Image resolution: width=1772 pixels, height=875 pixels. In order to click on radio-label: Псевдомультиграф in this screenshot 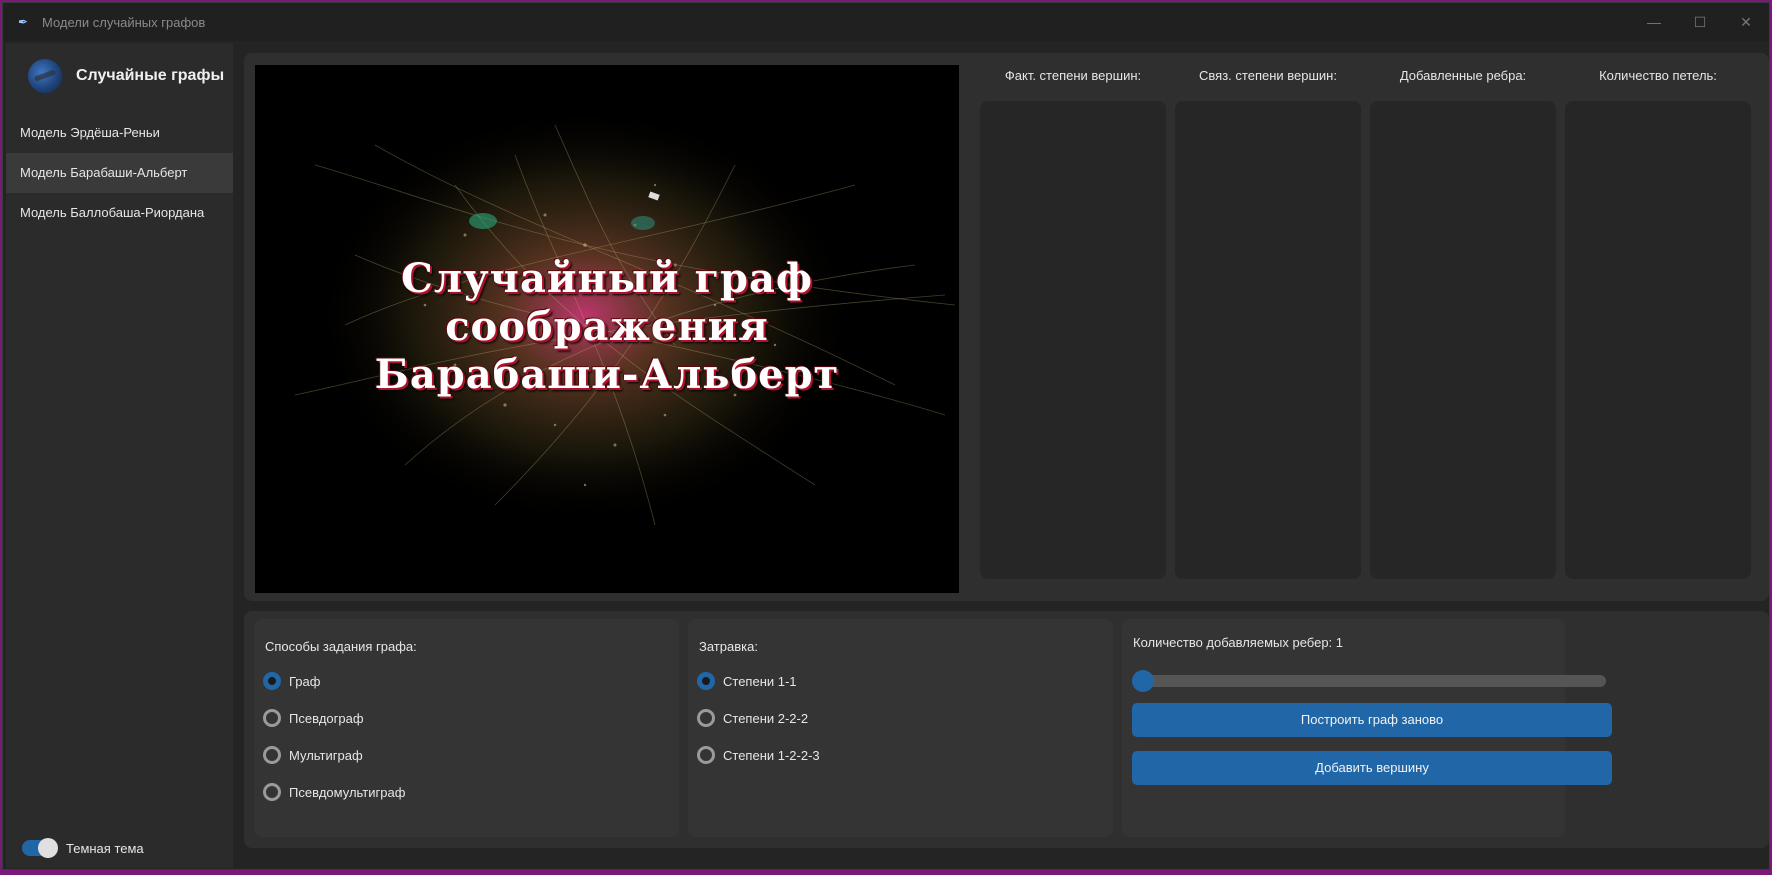, I will do `click(347, 792)`.